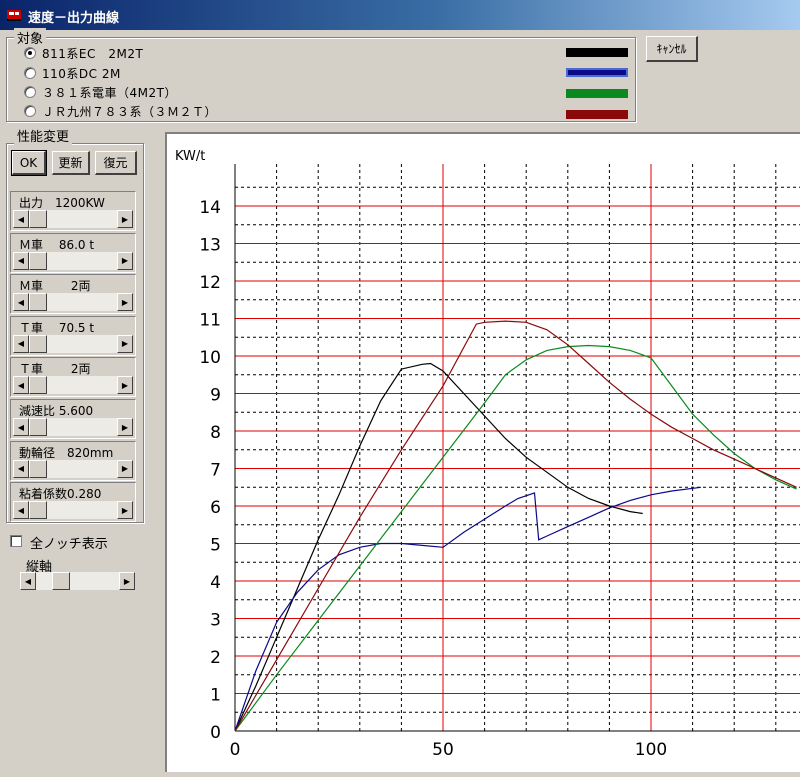 Image resolution: width=800 pixels, height=777 pixels. Describe the element at coordinates (81, 73) in the screenshot. I see `radio-label: 110系DC 2M` at that location.